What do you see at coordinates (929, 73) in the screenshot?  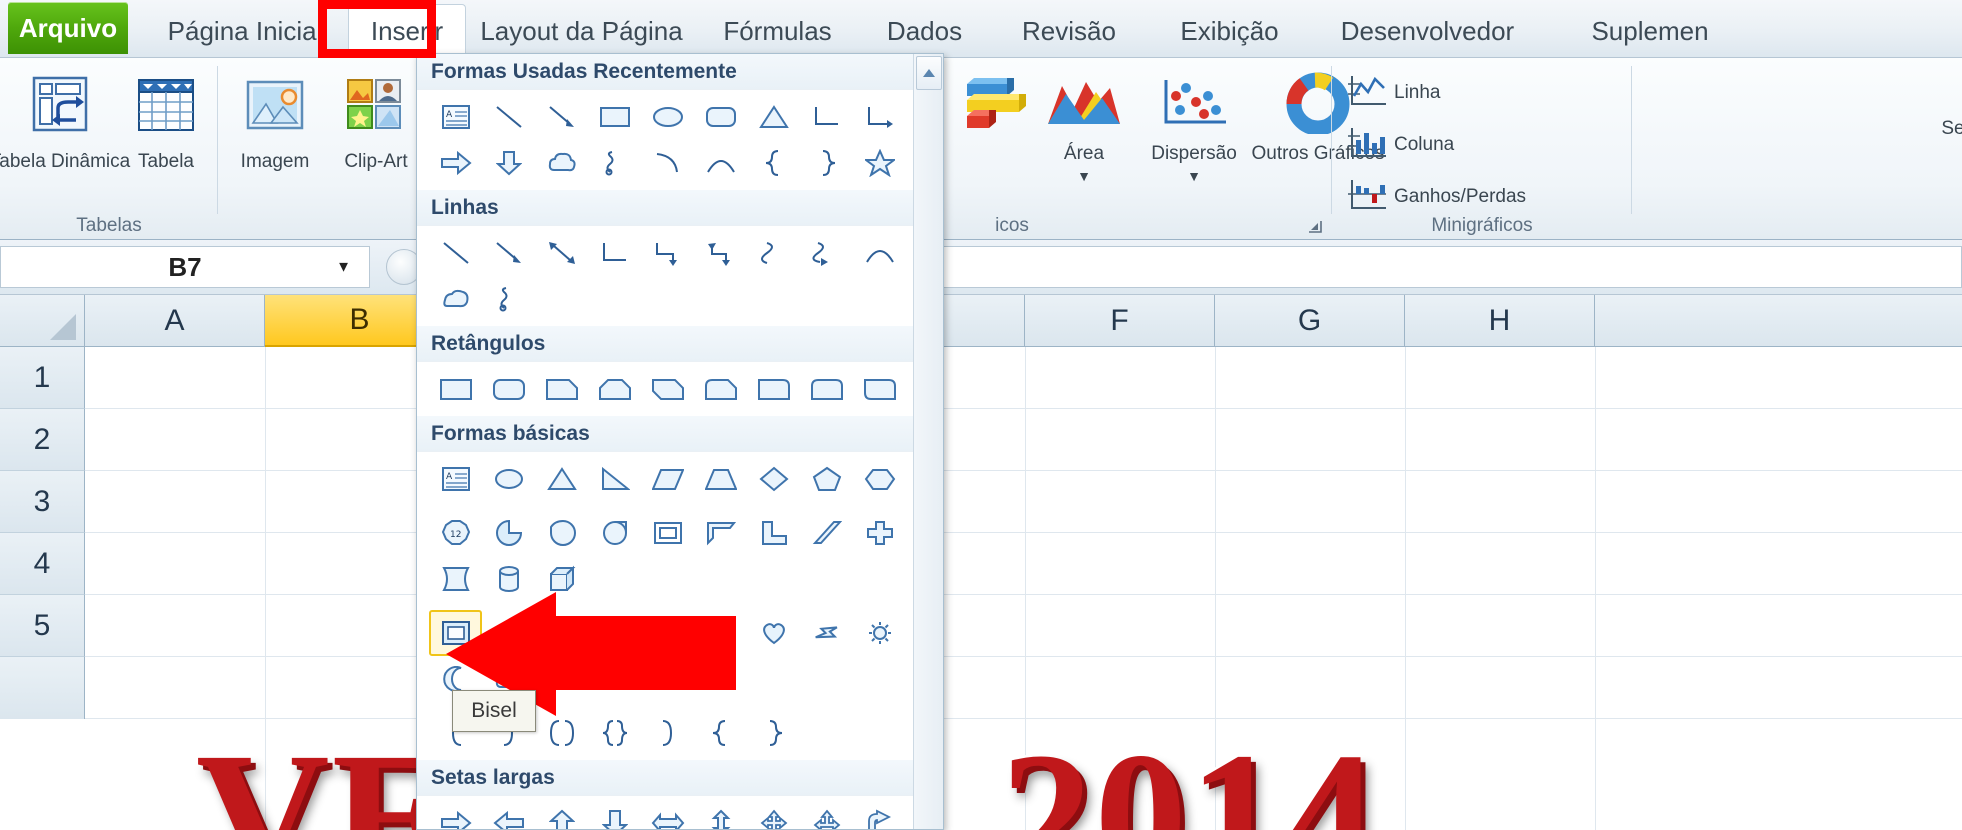 I see `scroll-up-arrow-icon` at bounding box center [929, 73].